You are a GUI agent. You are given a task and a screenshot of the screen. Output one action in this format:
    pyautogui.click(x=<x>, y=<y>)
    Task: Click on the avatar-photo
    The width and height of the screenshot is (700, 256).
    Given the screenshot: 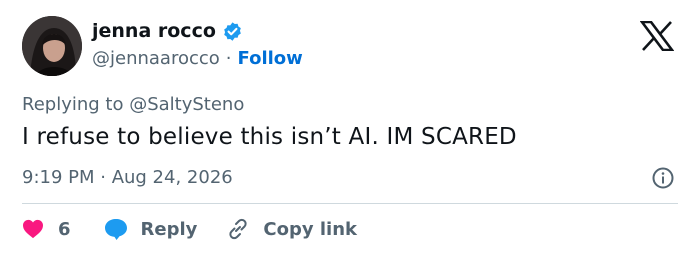 What is the action you would take?
    pyautogui.click(x=52, y=46)
    